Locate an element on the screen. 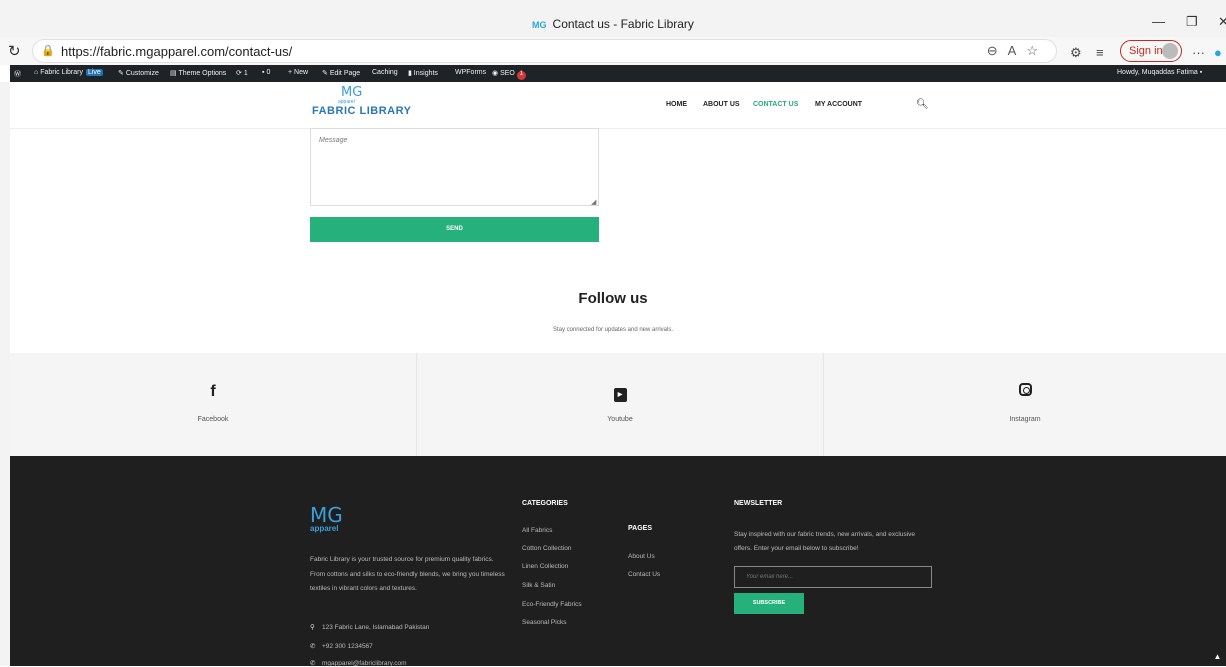 Image resolution: width=1226 pixels, height=667 pixels. social-label: Facebook is located at coordinates (213, 419).